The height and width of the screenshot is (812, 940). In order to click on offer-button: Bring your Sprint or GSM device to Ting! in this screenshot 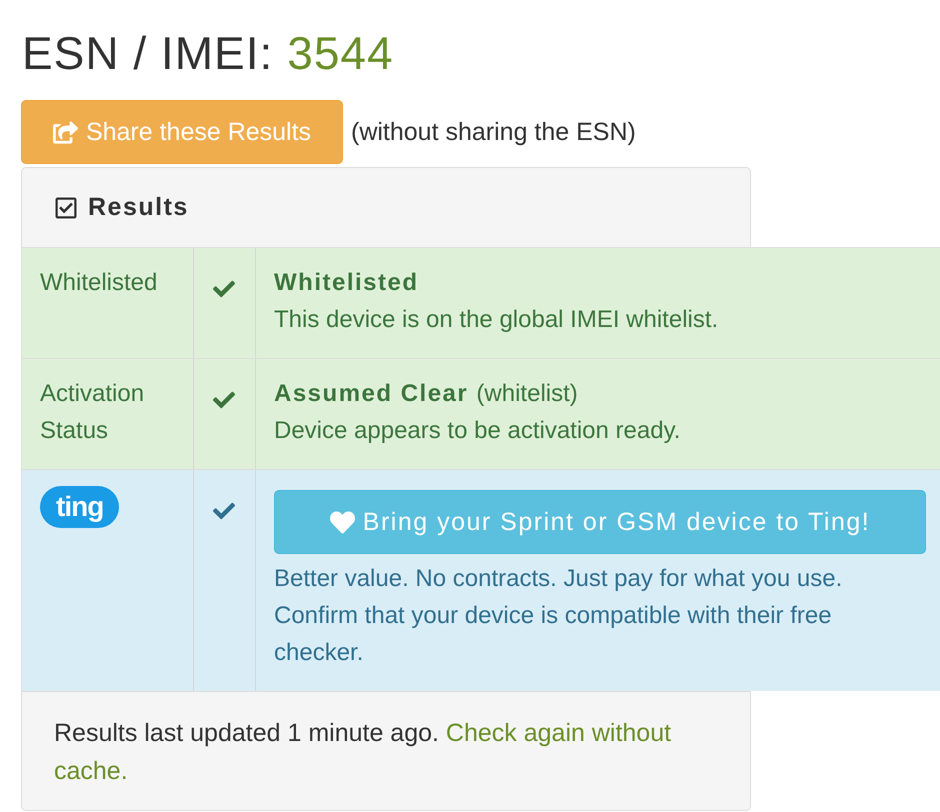, I will do `click(600, 522)`.